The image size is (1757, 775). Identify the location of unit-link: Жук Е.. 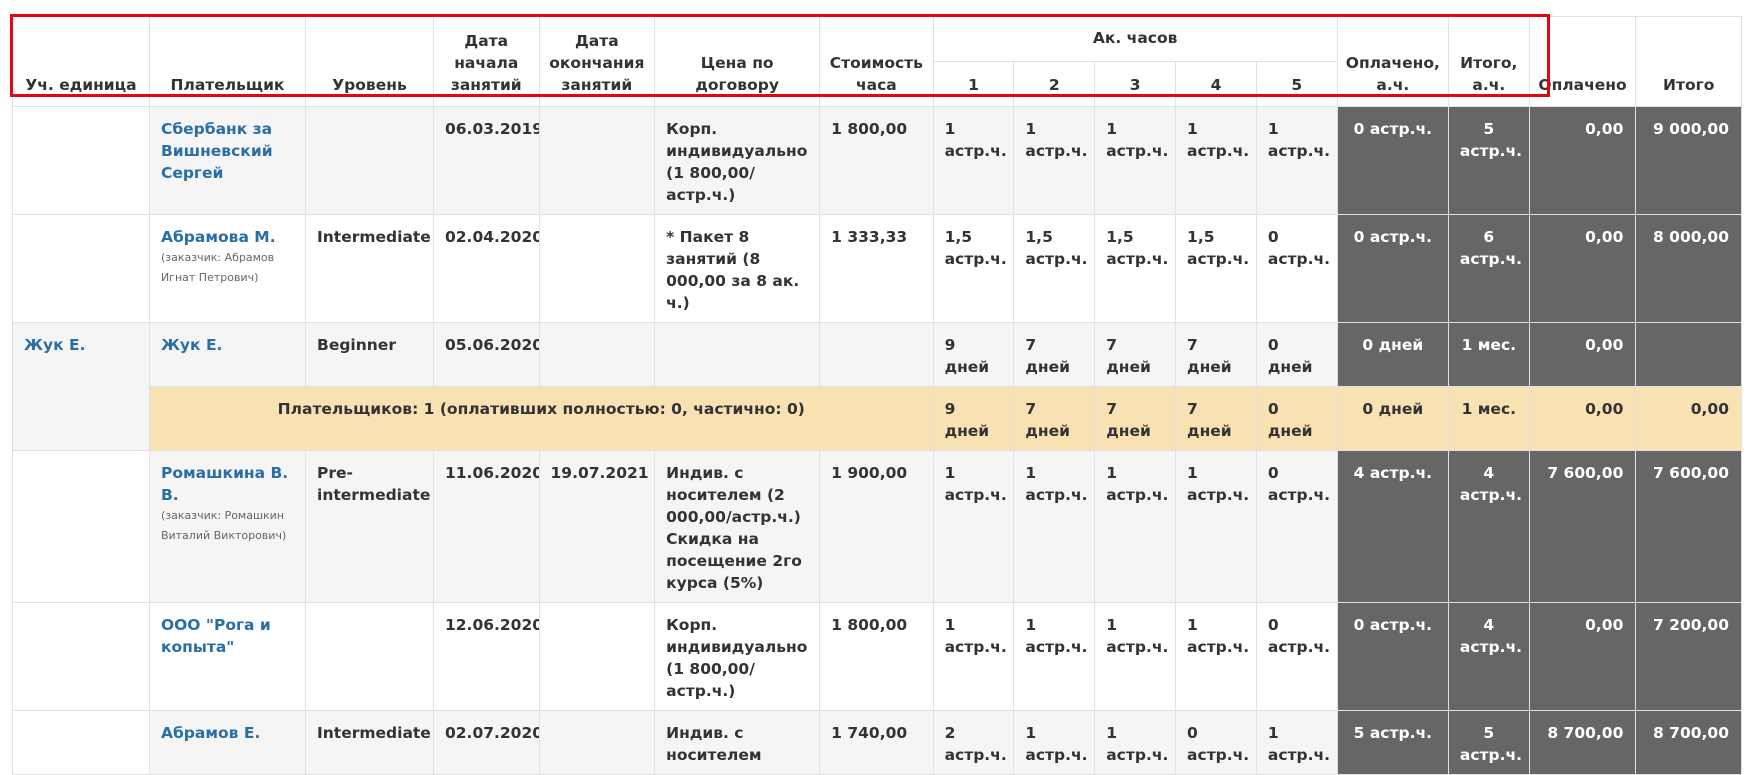
(54, 345).